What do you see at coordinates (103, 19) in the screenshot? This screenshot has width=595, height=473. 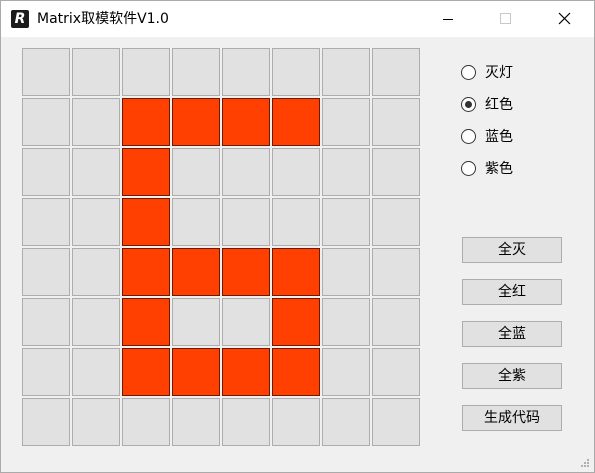 I see `window-title: Matrix取模软件V1.0` at bounding box center [103, 19].